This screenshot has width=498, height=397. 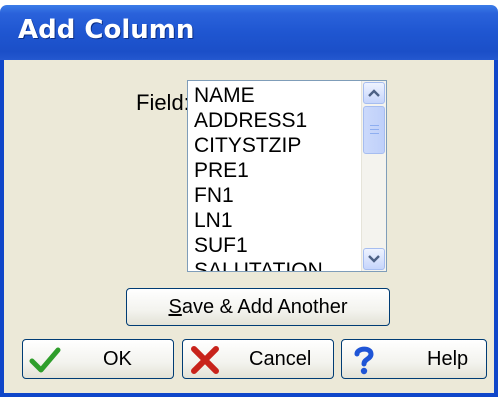 What do you see at coordinates (373, 176) in the screenshot?
I see `vertical-scrollbar` at bounding box center [373, 176].